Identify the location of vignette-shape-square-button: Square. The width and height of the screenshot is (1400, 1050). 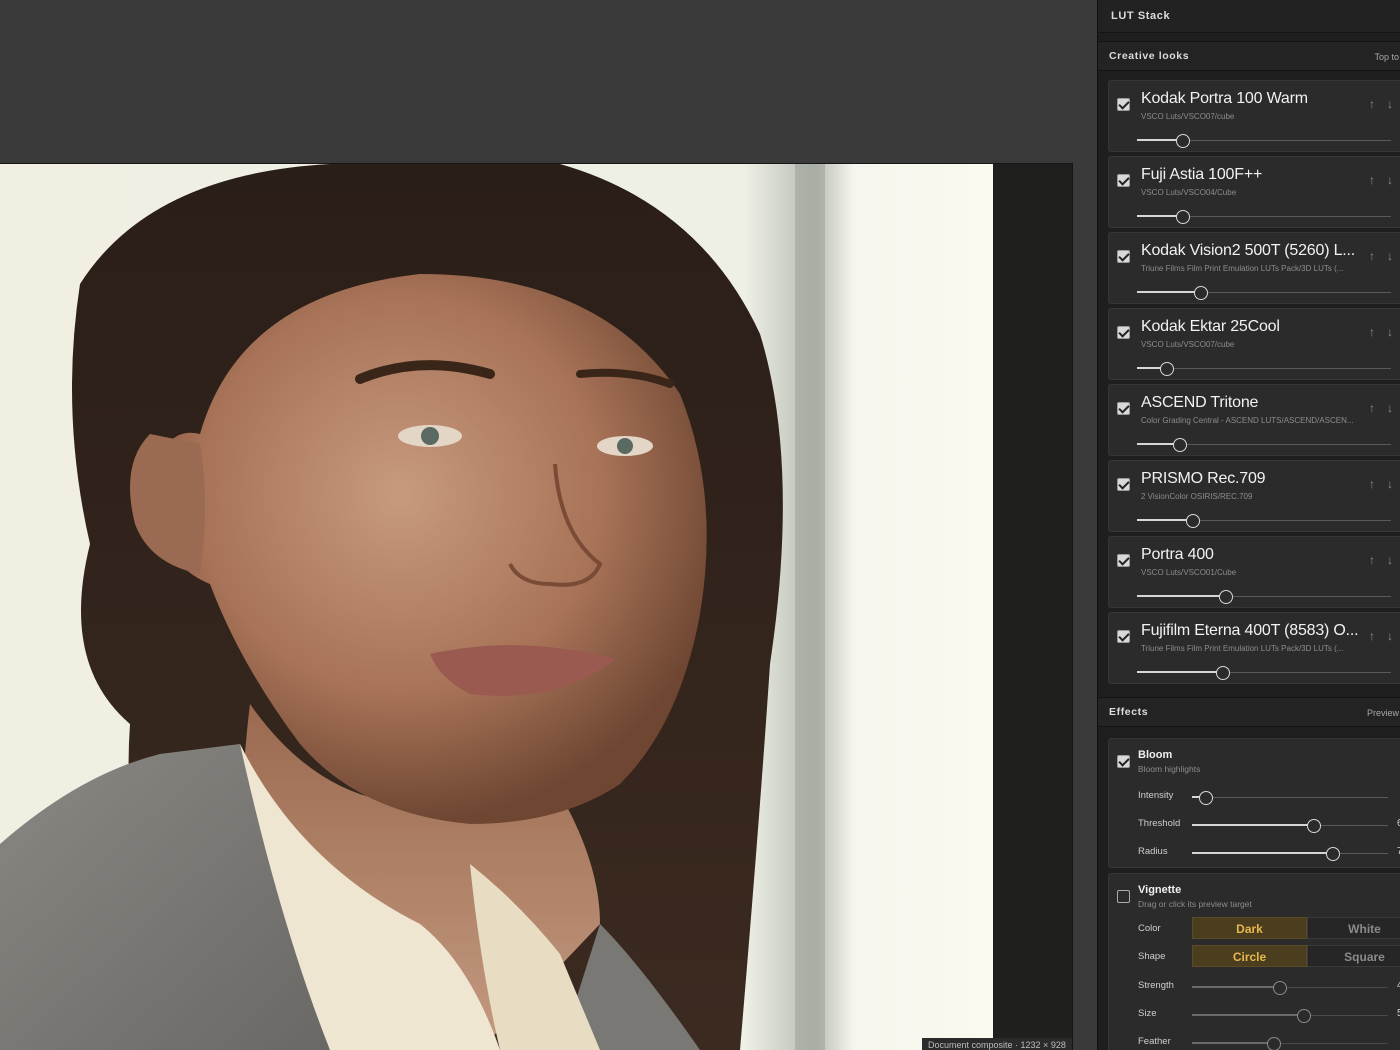
(1353, 956).